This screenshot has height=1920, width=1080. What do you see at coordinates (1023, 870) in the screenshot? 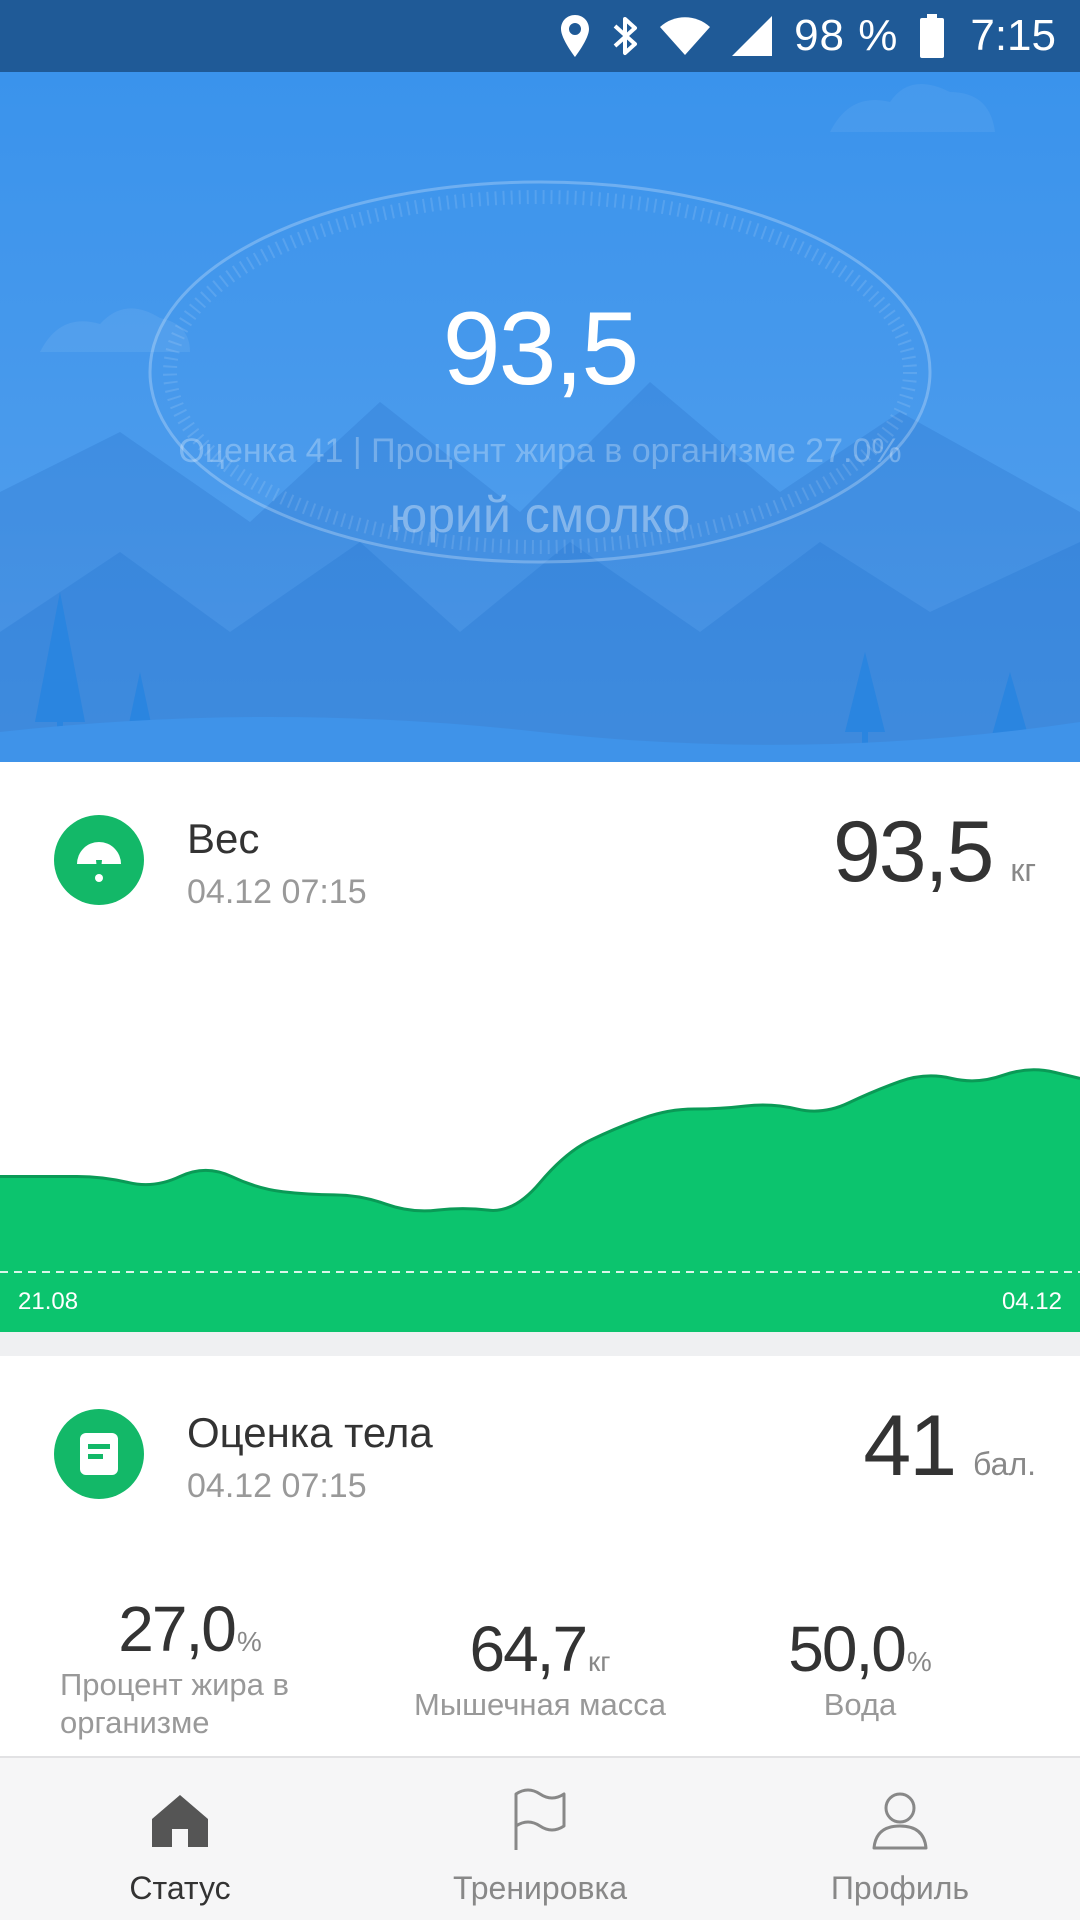
I see `weight-unit: кг` at bounding box center [1023, 870].